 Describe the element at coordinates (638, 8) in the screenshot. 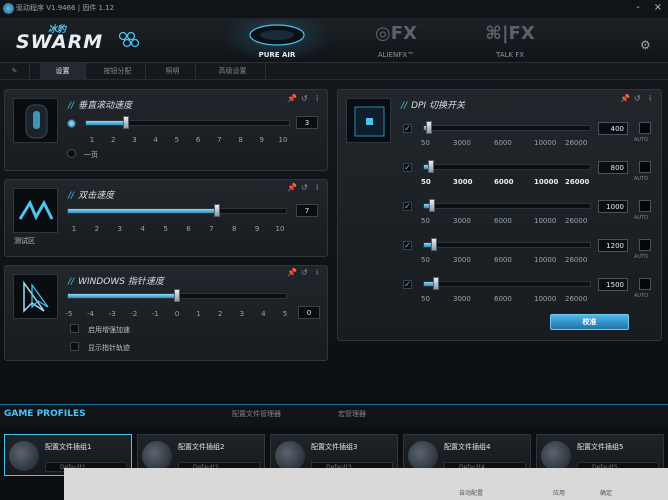

I see `minimize-button: -` at that location.